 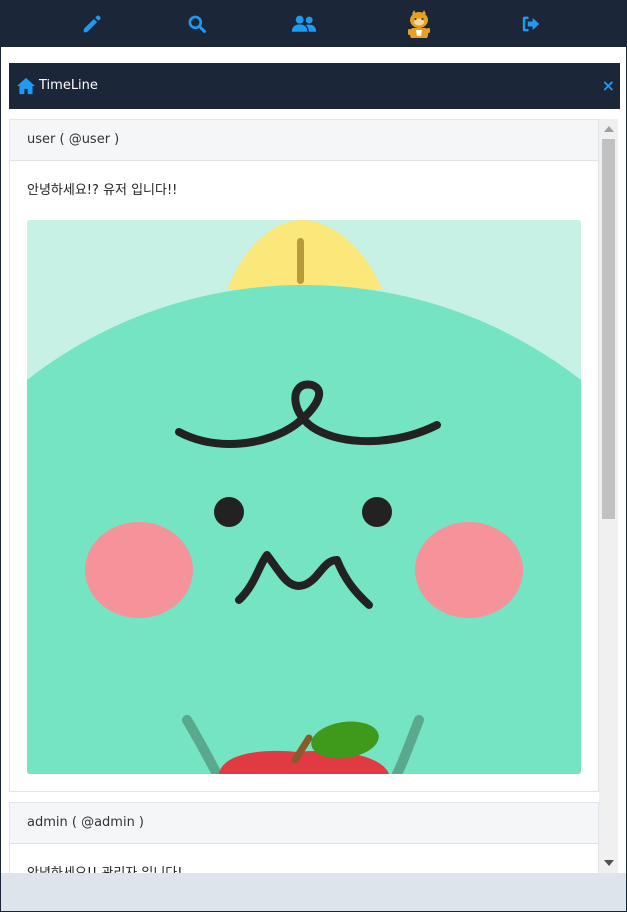 I want to click on bottom-strip, so click(x=313, y=892).